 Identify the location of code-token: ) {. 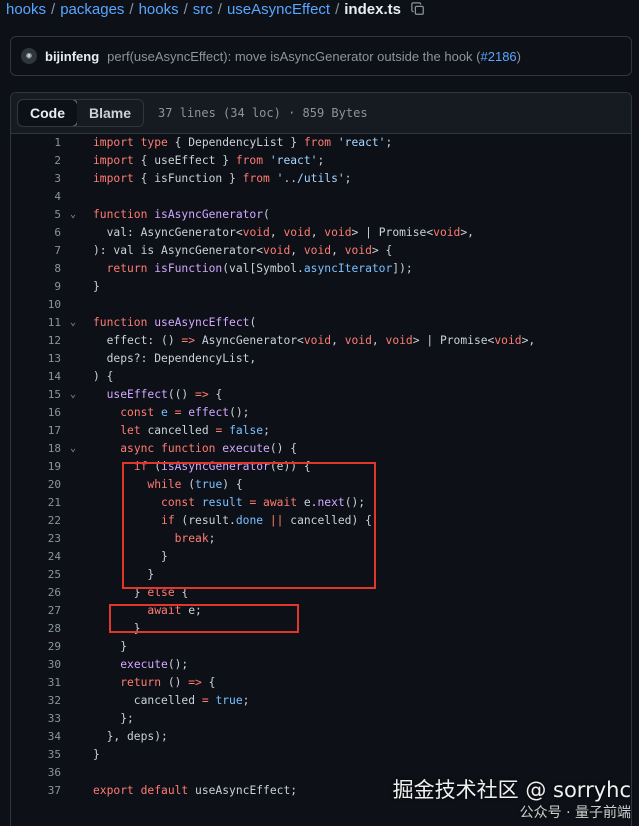
(232, 484).